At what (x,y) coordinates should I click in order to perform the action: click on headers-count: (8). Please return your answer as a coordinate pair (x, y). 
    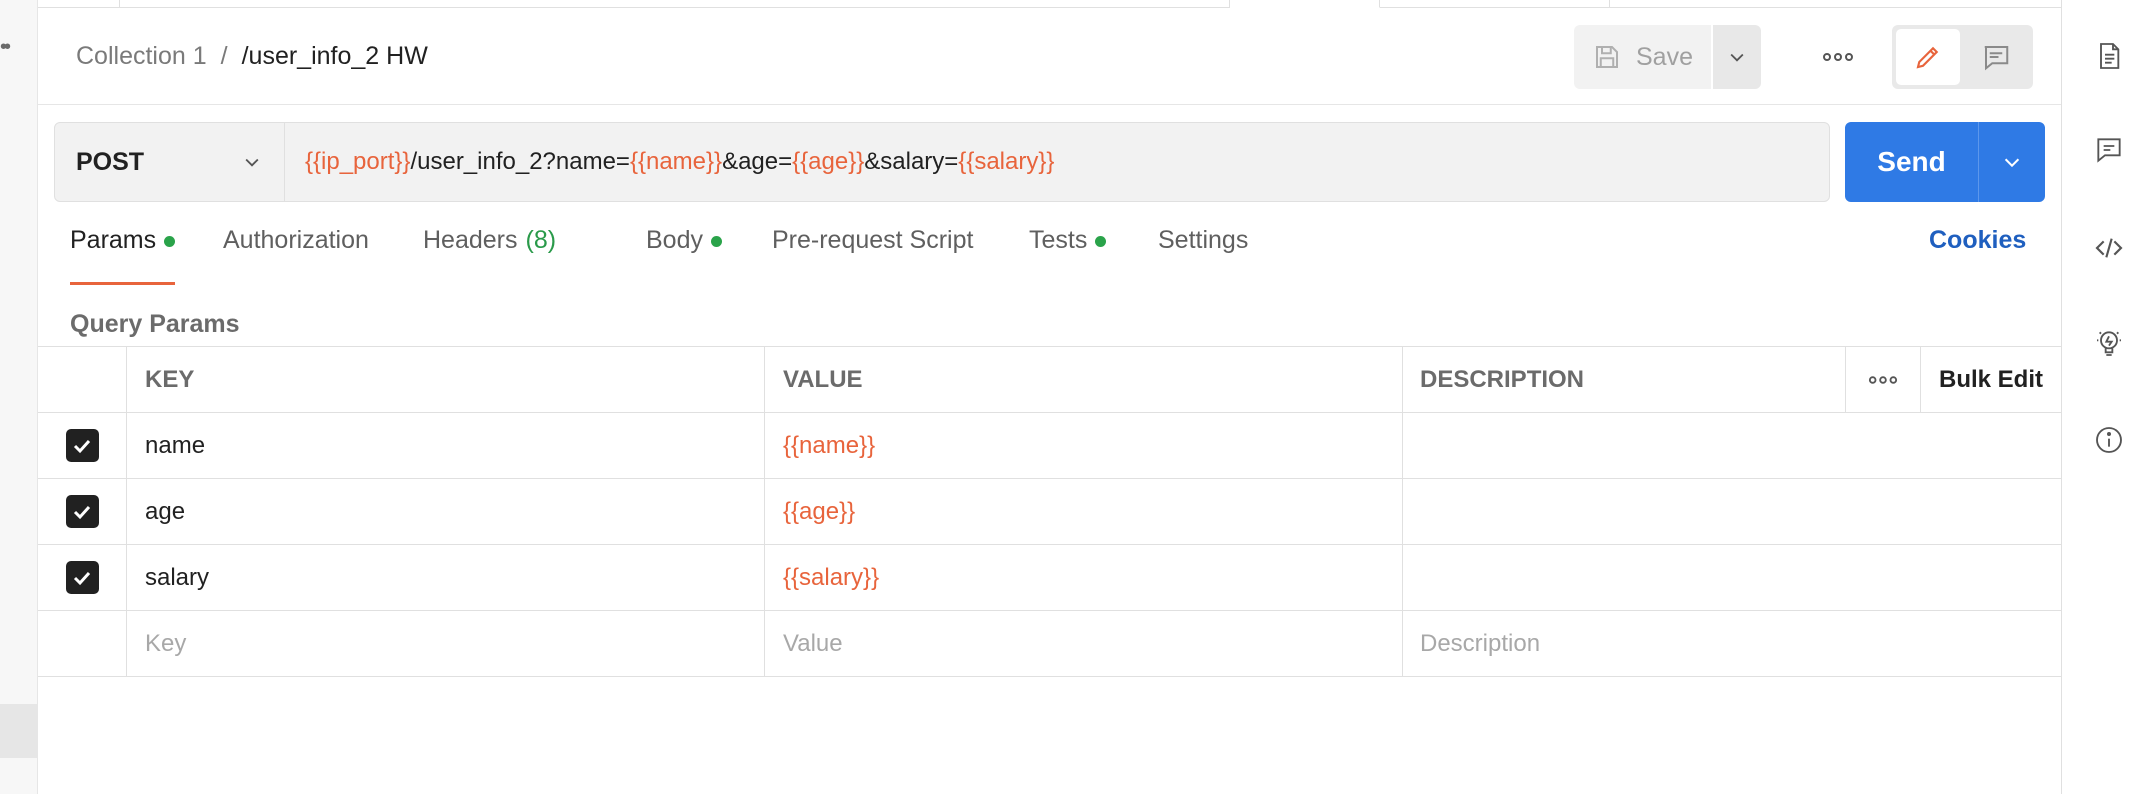
    Looking at the image, I should click on (541, 240).